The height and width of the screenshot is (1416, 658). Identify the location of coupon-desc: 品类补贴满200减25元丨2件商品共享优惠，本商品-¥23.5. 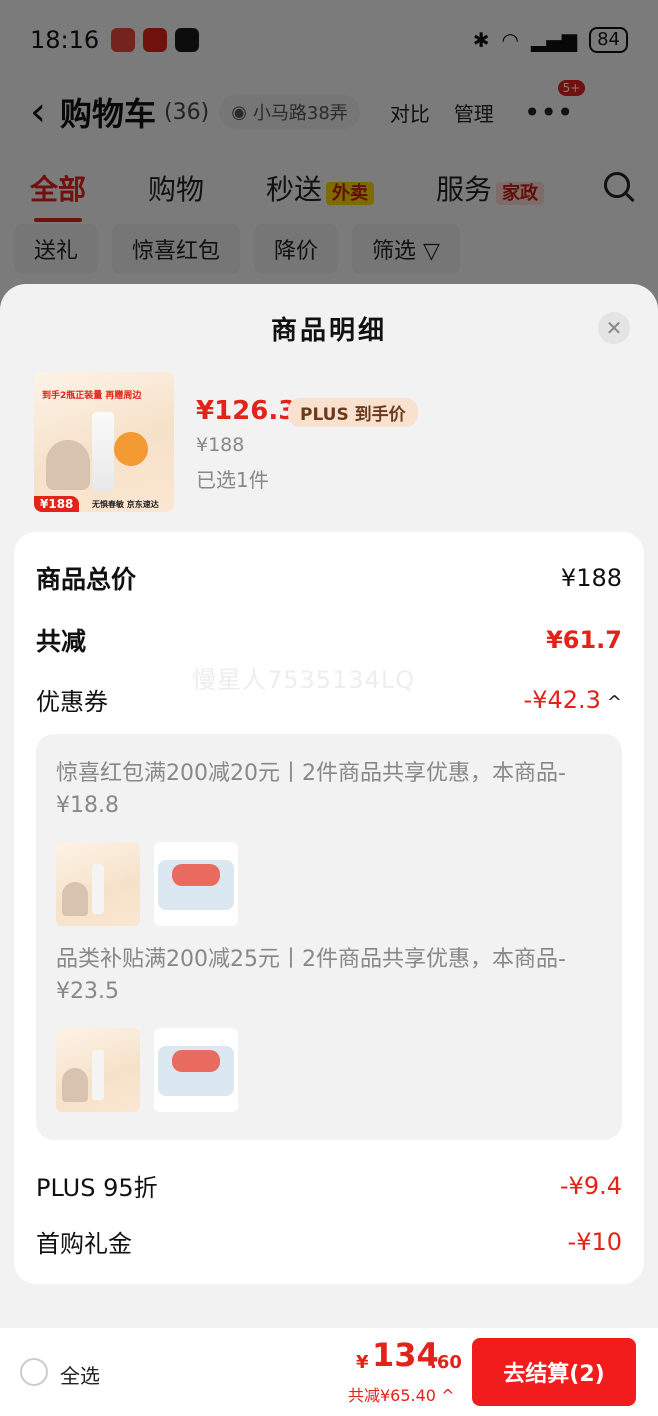
(311, 975).